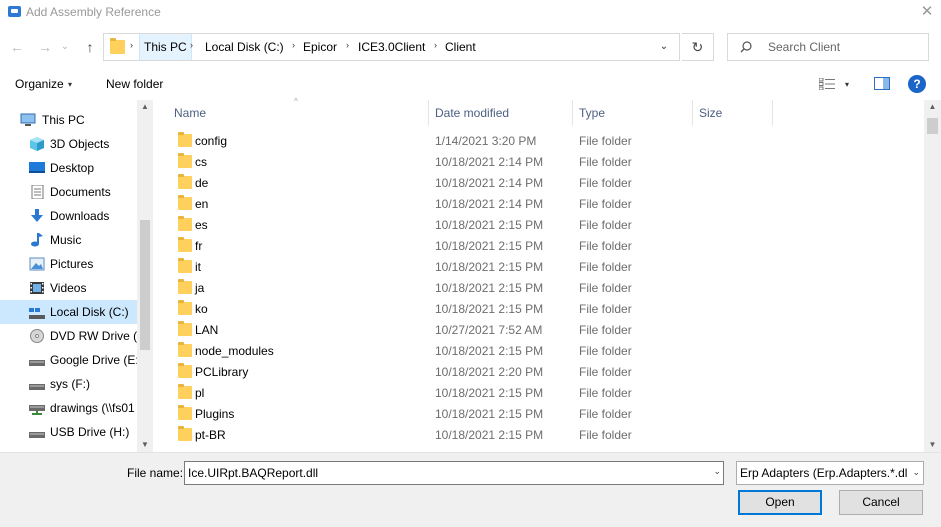 This screenshot has height=527, width=941. What do you see at coordinates (664, 47) in the screenshot?
I see `address-dropdown-button: ⌄` at bounding box center [664, 47].